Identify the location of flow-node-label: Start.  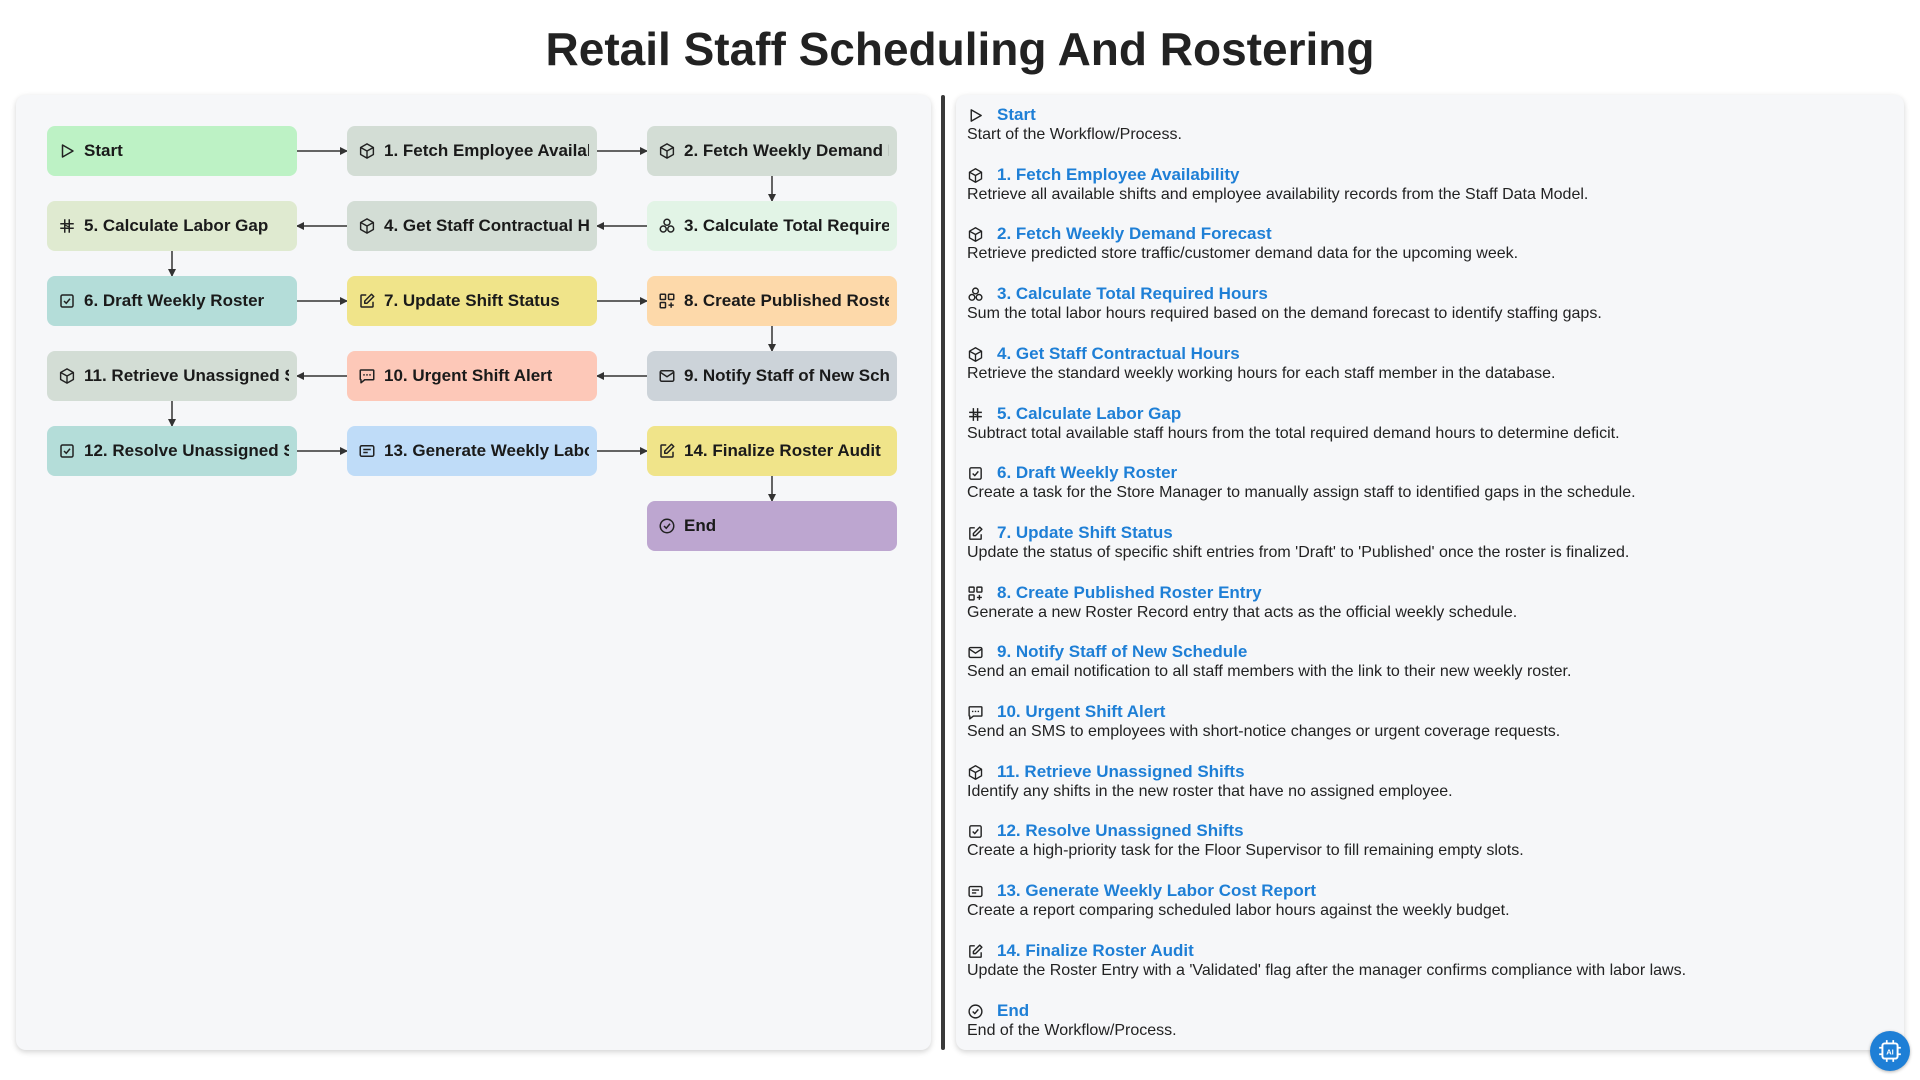
(103, 150).